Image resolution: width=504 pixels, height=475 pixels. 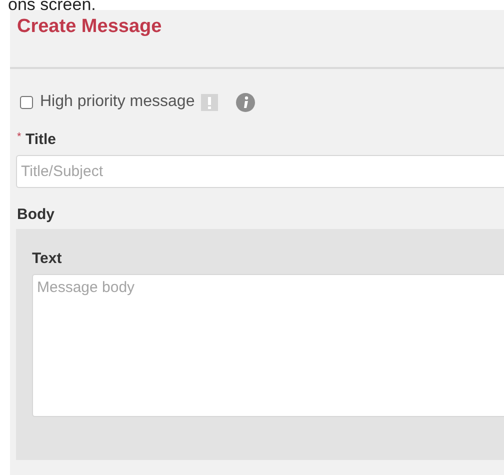 I want to click on required-mark: *, so click(x=19, y=137).